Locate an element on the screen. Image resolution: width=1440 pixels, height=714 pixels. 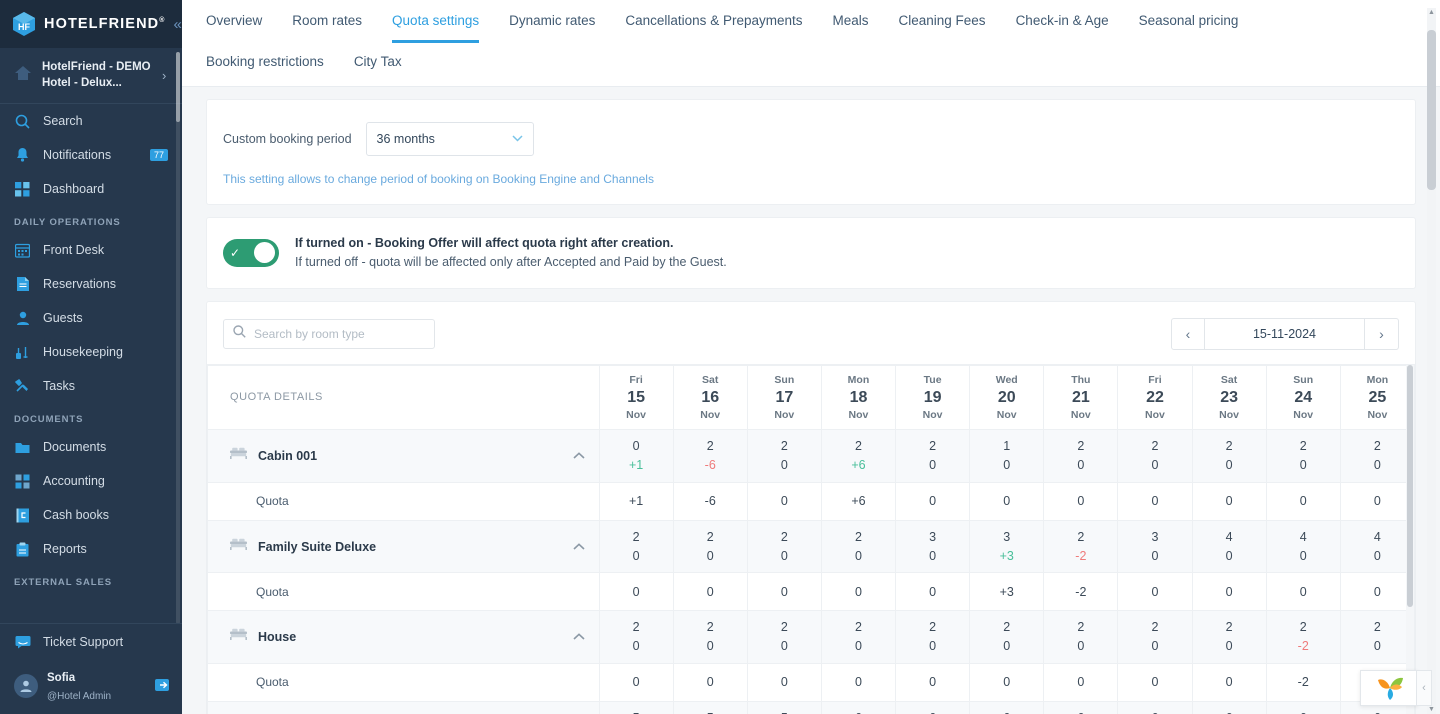
room-type-cell: Family Suite Deluxe is located at coordinates (403, 546).